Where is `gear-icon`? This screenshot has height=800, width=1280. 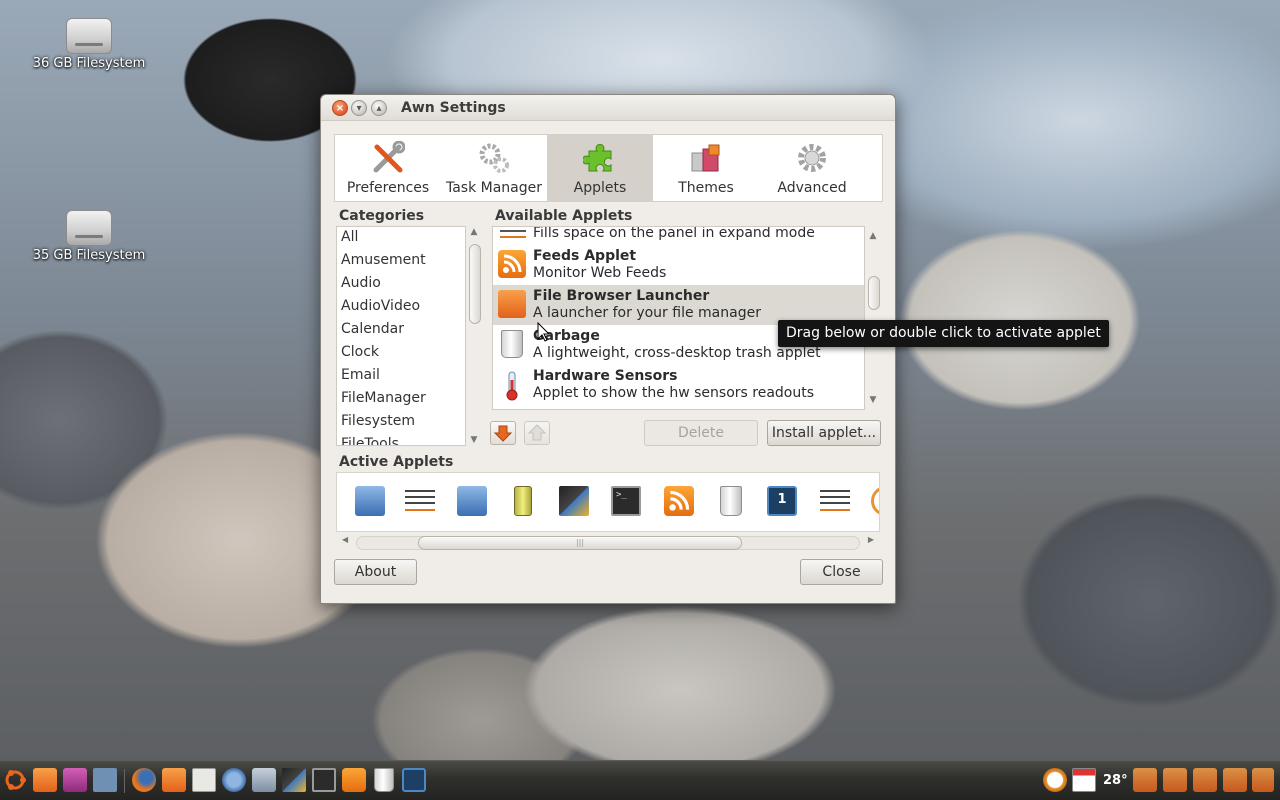 gear-icon is located at coordinates (812, 158).